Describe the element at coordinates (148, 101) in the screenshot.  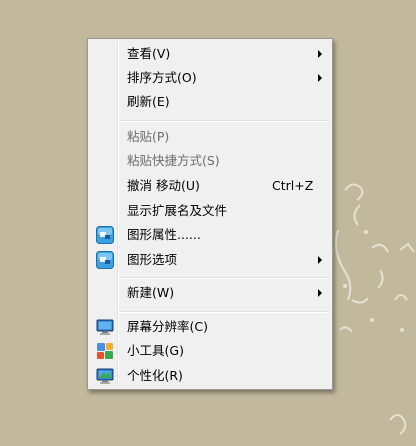
I see `menu-item-label: 刷新(E)` at that location.